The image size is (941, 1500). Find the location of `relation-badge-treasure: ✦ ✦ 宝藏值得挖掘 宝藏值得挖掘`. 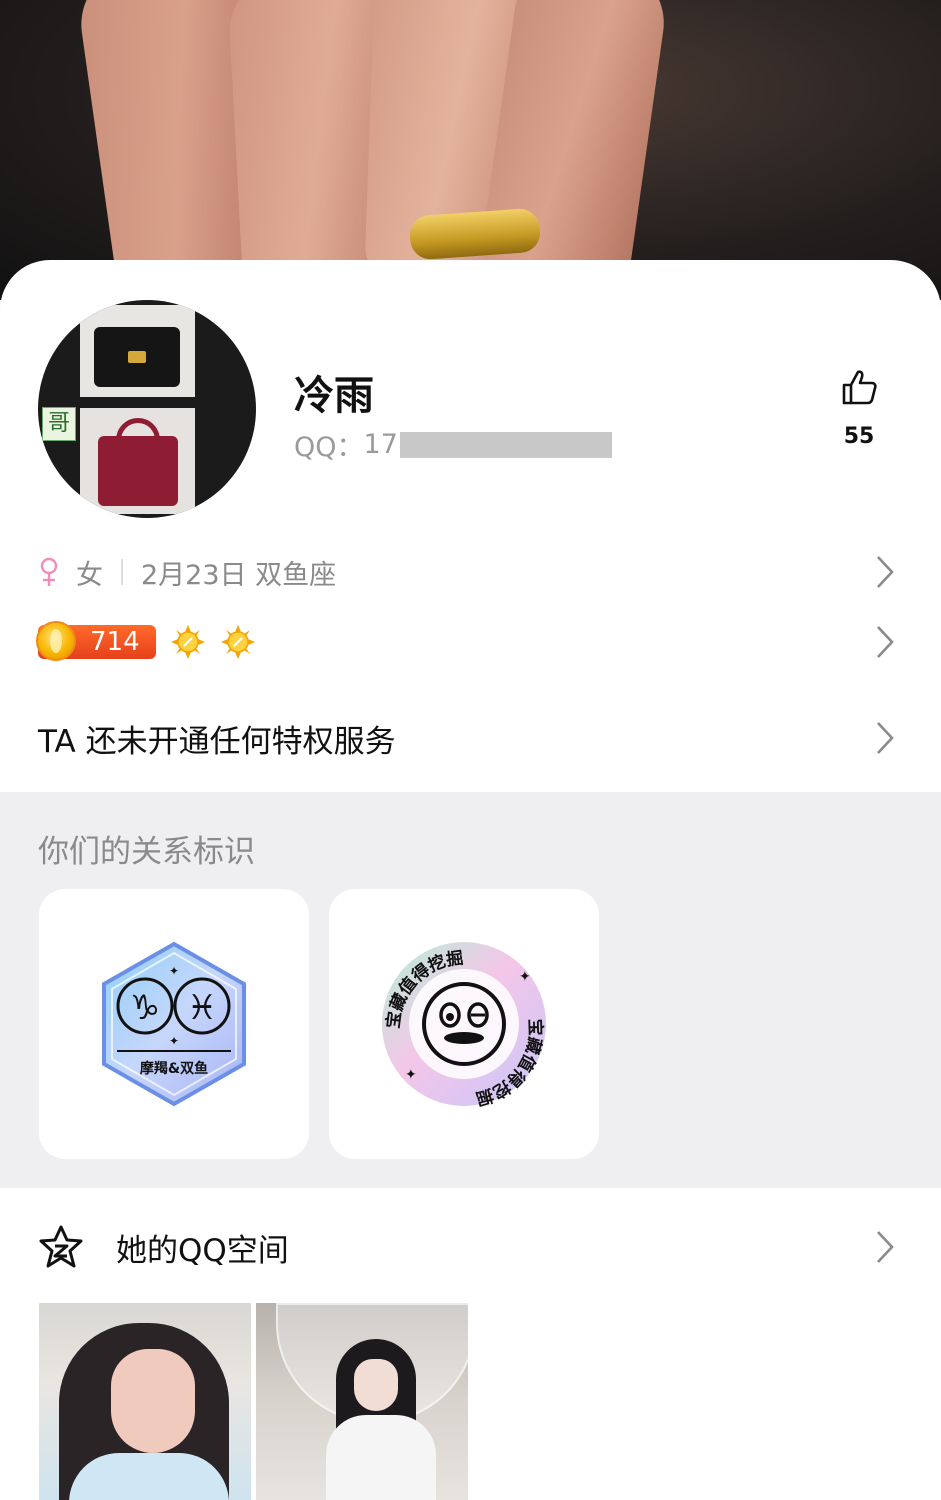

relation-badge-treasure: ✦ ✦ 宝藏值得挖掘 宝藏值得挖掘 is located at coordinates (464, 1024).